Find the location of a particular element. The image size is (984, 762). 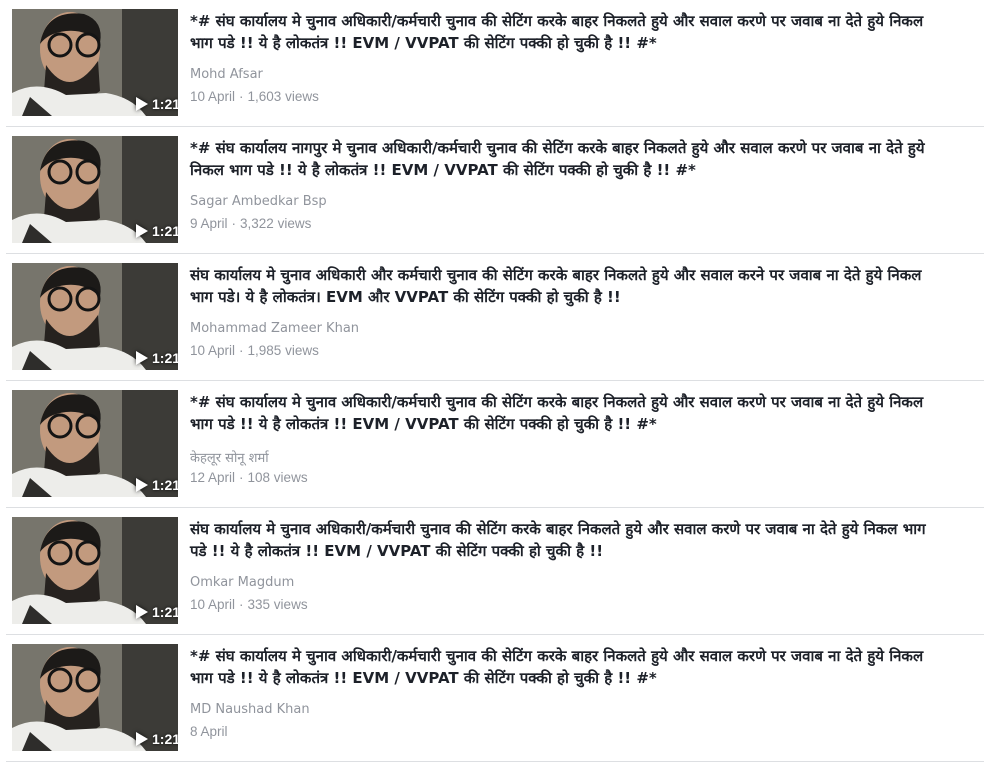

video-meta: 10 April · 335 views is located at coordinates (249, 604).